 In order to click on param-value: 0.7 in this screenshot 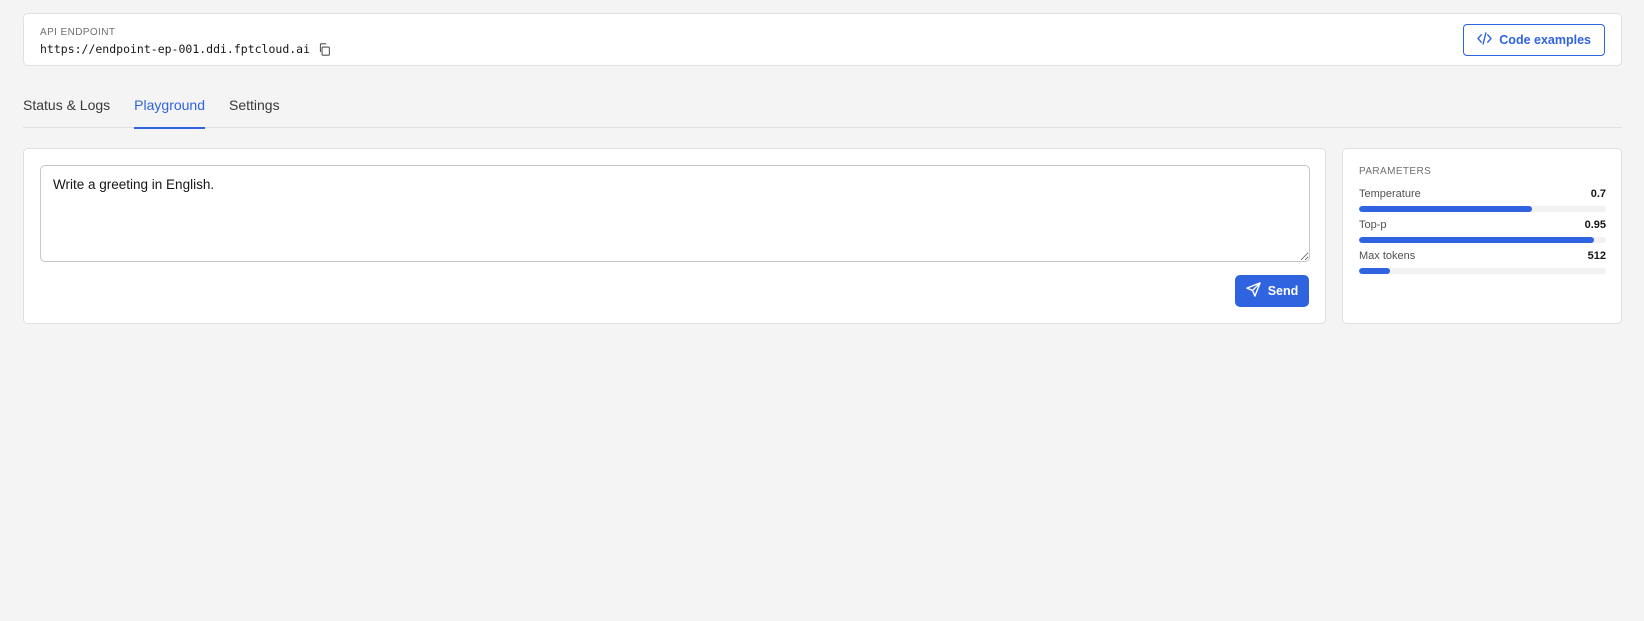, I will do `click(1598, 194)`.